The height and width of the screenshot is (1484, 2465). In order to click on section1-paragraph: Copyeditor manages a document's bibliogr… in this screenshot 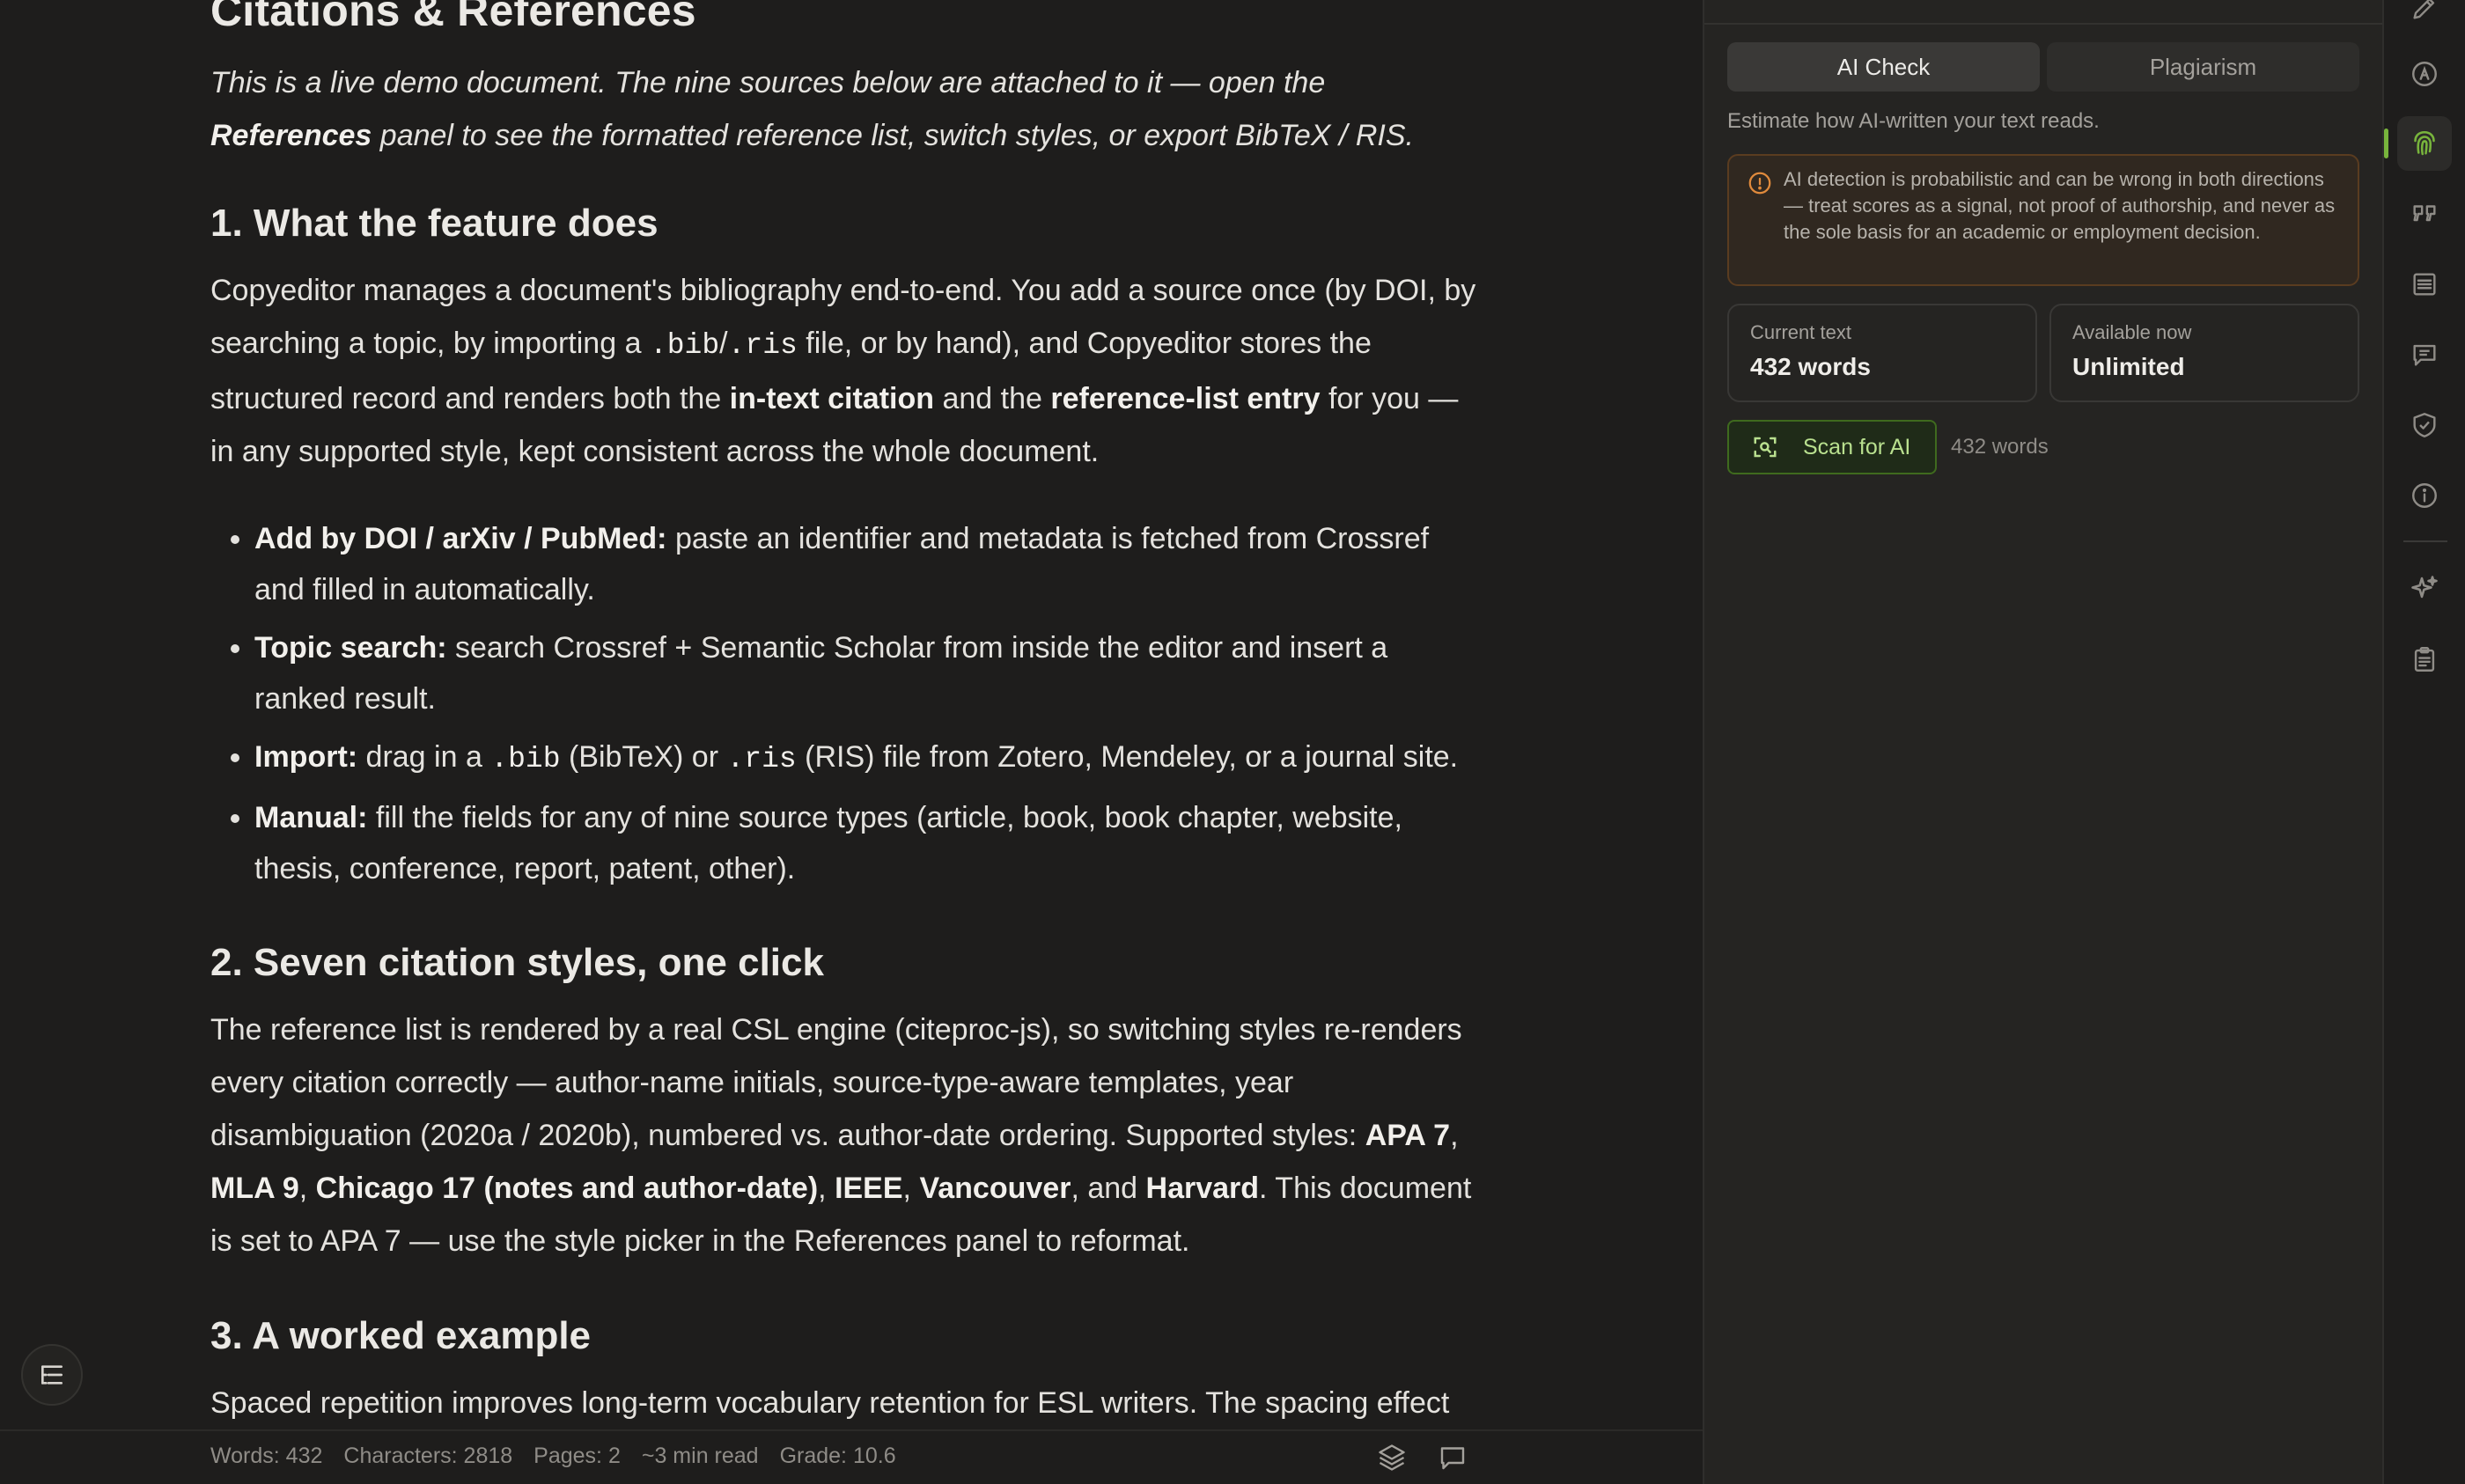, I will do `click(843, 371)`.